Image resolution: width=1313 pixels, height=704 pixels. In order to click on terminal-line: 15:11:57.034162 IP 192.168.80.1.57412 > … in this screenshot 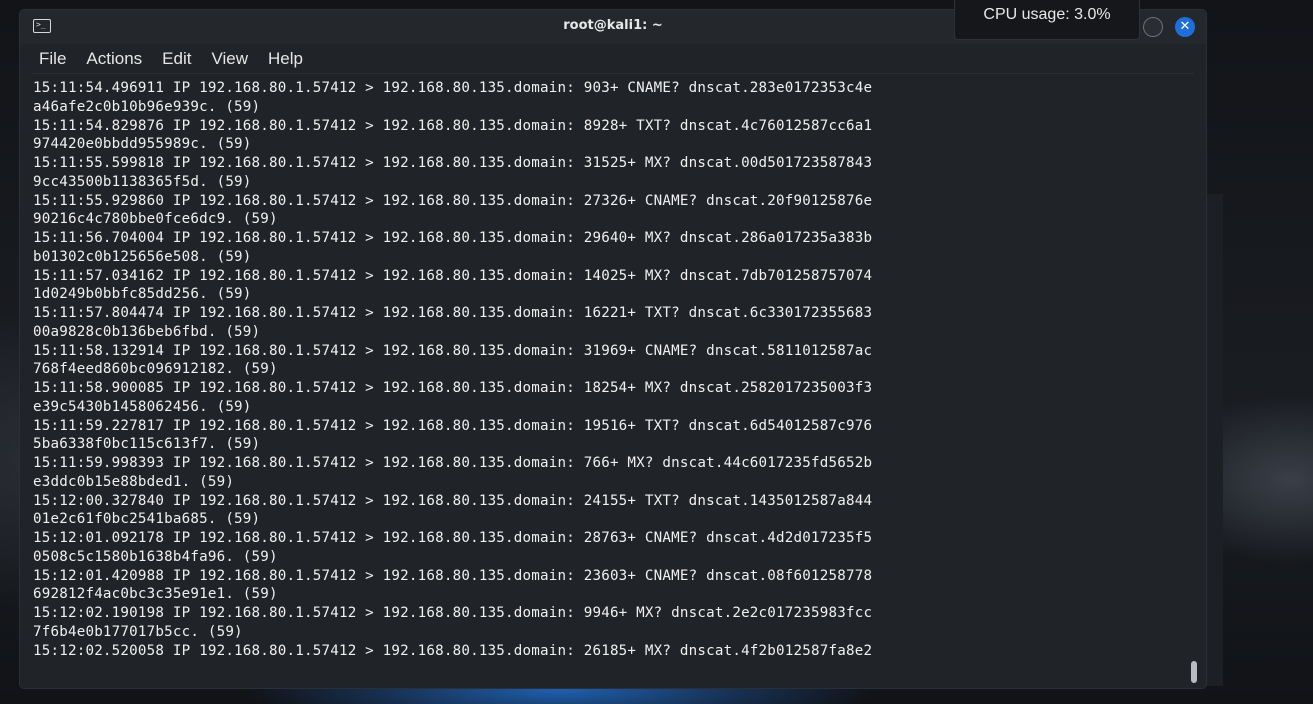, I will do `click(453, 275)`.